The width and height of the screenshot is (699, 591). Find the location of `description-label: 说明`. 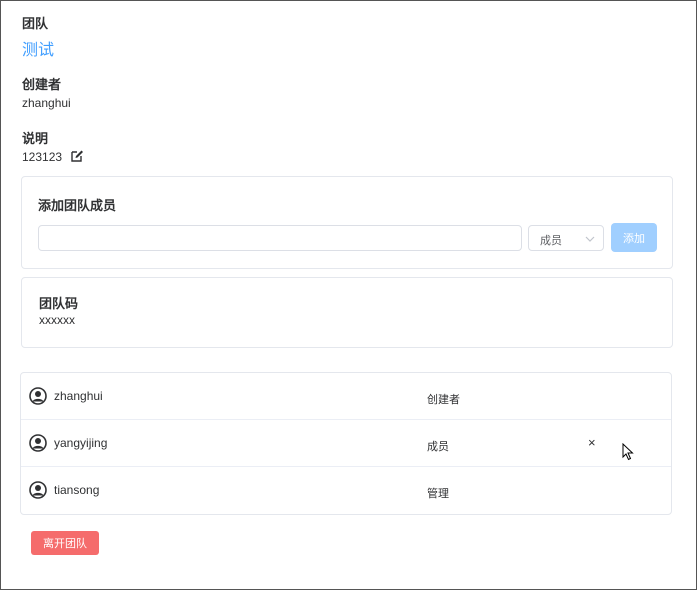

description-label: 说明 is located at coordinates (35, 139).